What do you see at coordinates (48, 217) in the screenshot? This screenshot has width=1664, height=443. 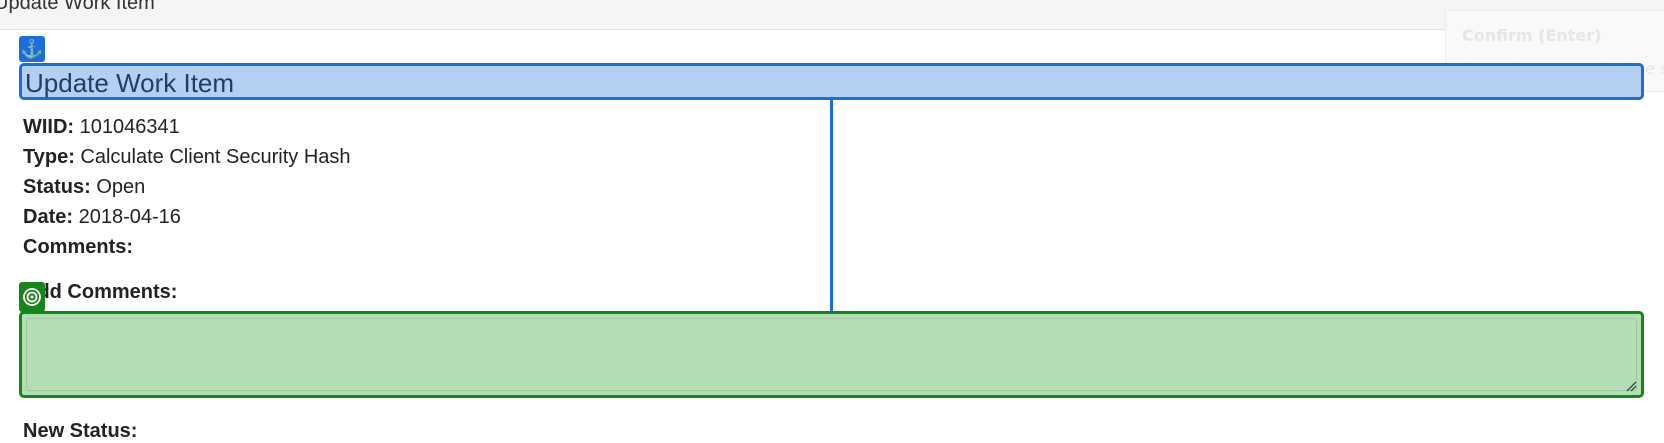 I see `date-label: Date:` at bounding box center [48, 217].